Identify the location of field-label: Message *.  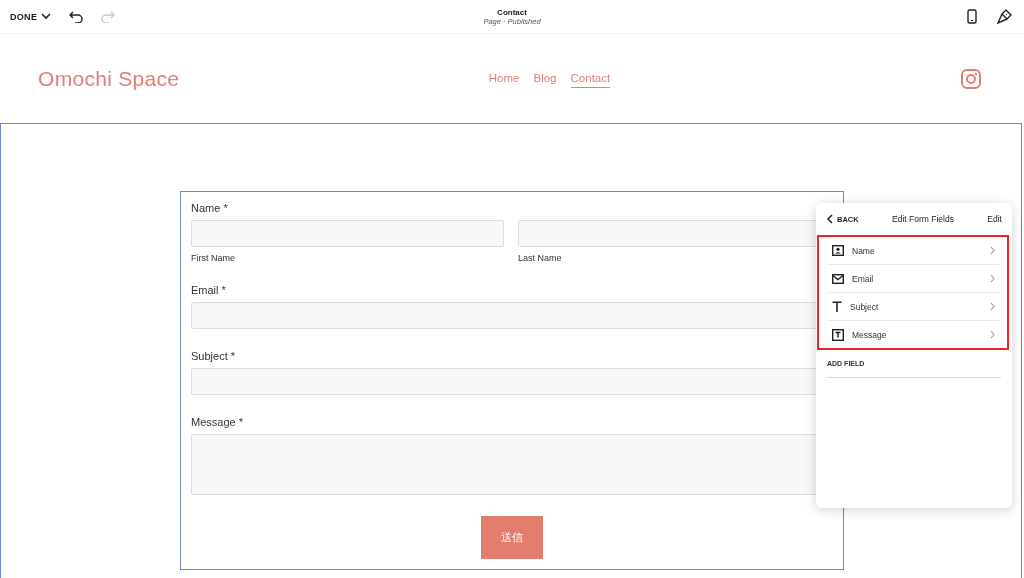
(217, 422).